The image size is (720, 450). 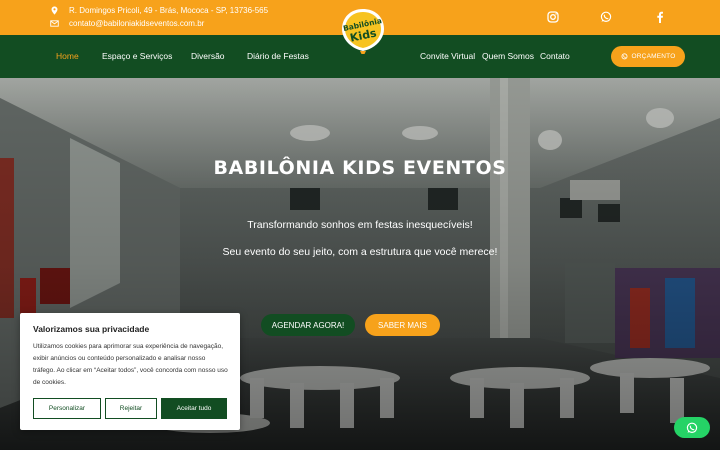 I want to click on instagram-link, so click(x=553, y=17).